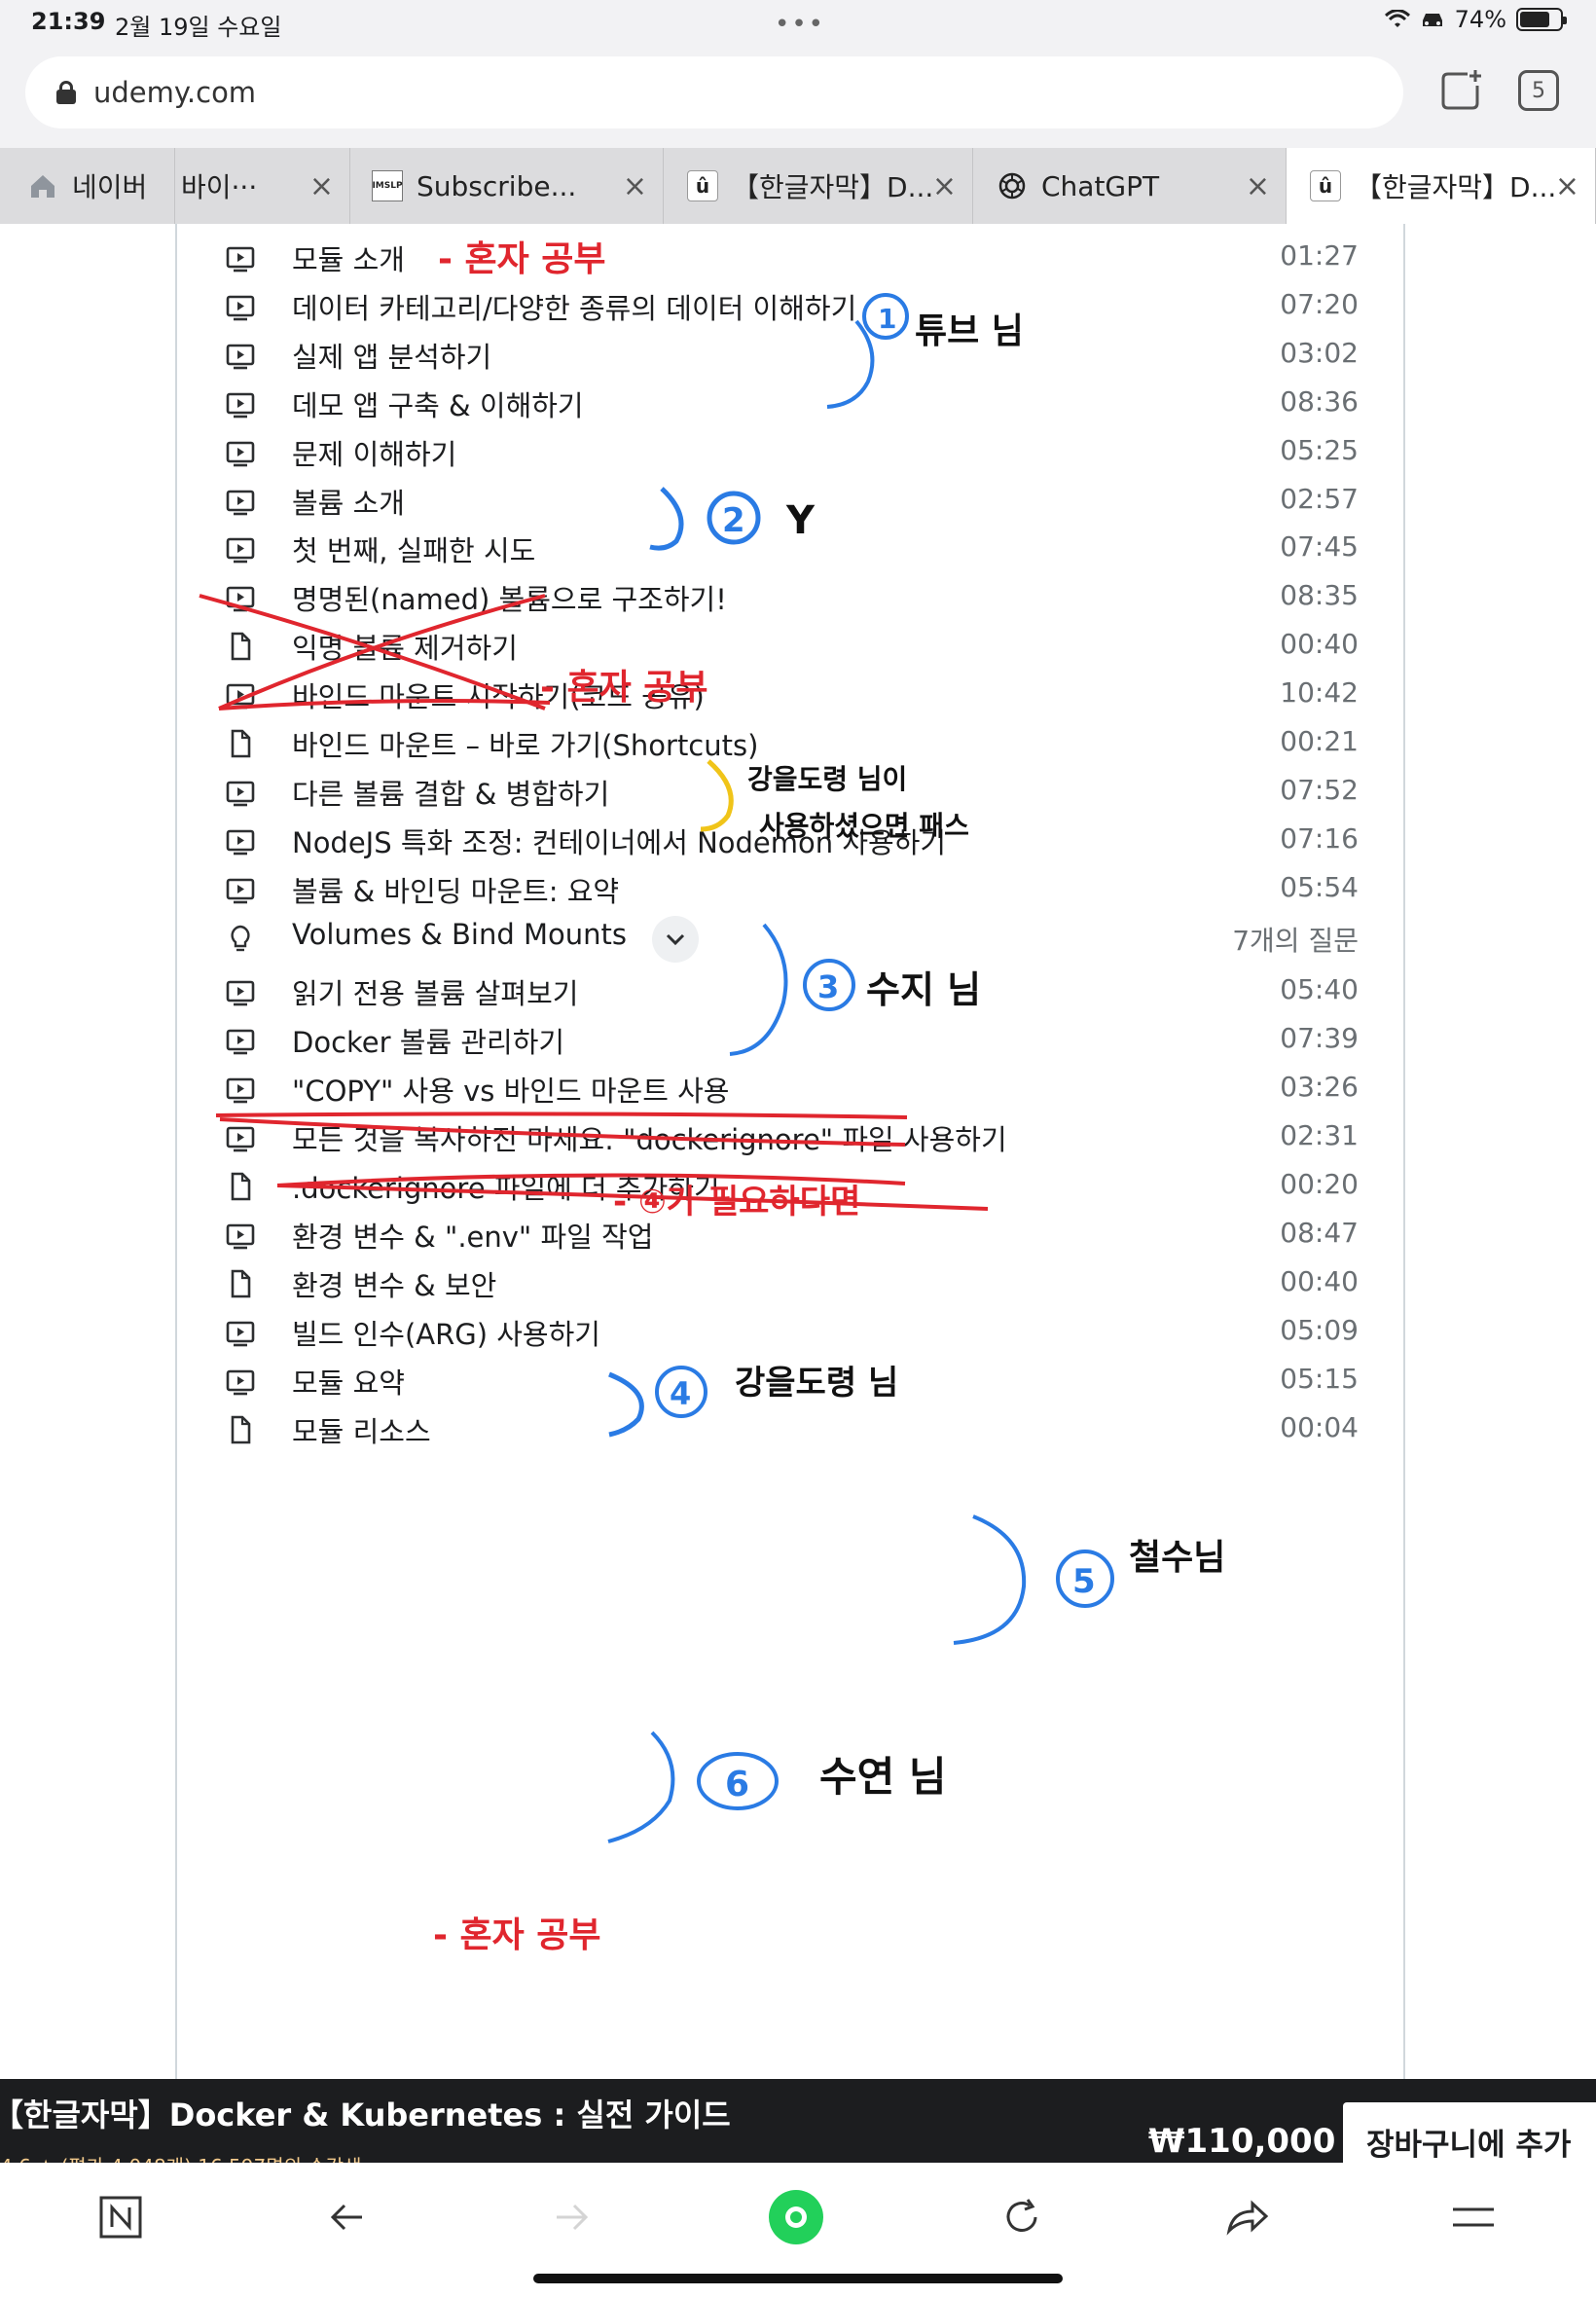 The height and width of the screenshot is (2297, 1596). I want to click on hamburger-menu-icon, so click(1473, 2217).